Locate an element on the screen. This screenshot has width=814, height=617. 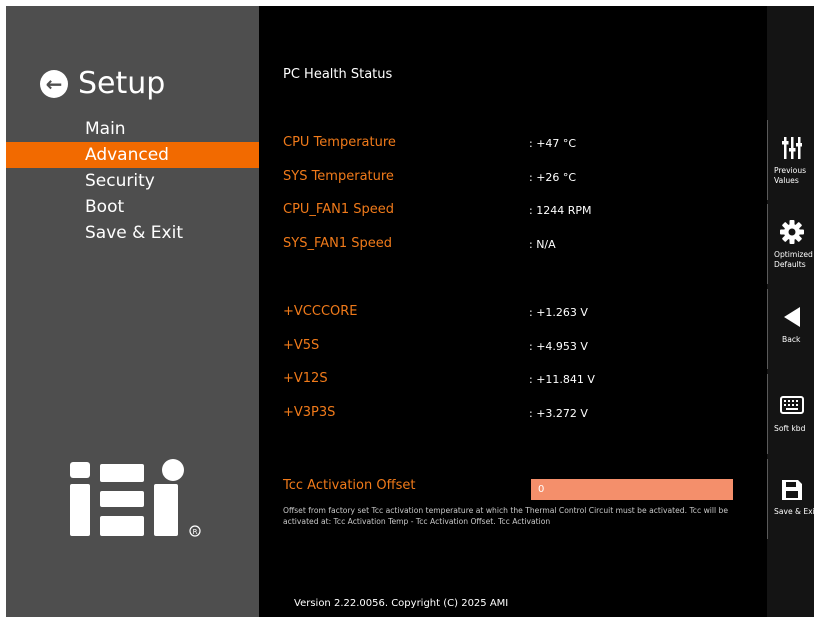
action-bar: Previous Values Optimized Defaults Back is located at coordinates (790, 311).